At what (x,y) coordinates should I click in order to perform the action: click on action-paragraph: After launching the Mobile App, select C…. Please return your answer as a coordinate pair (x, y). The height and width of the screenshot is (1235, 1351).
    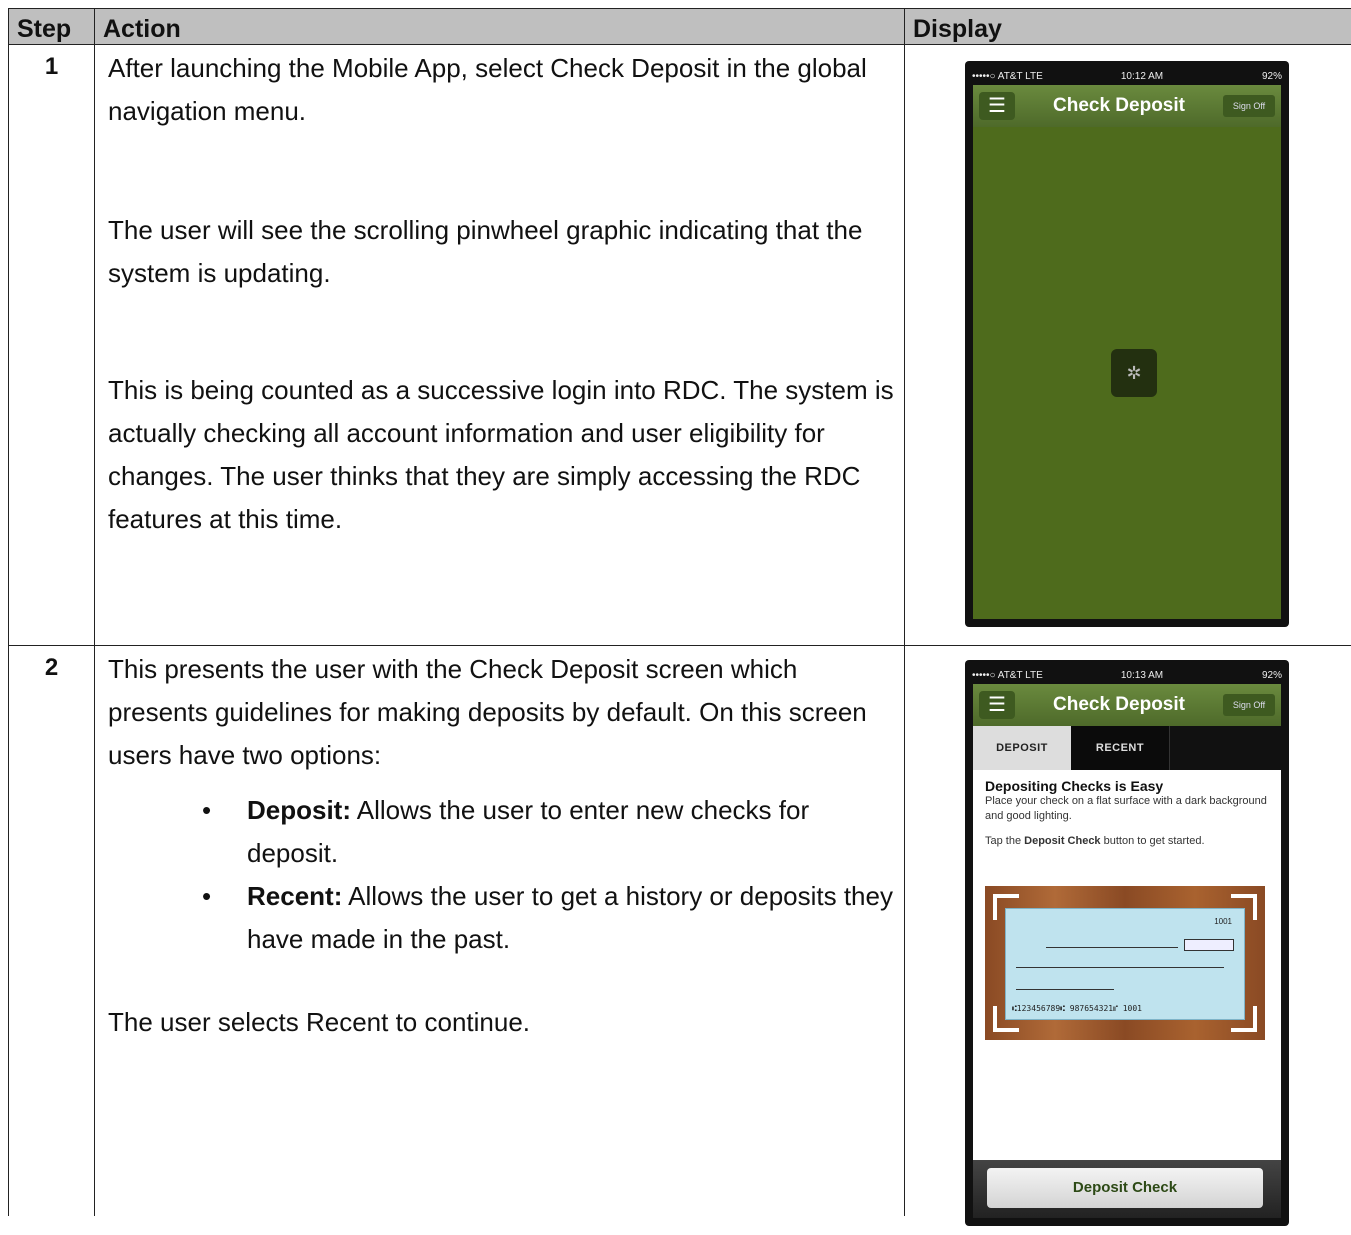
    Looking at the image, I should click on (487, 89).